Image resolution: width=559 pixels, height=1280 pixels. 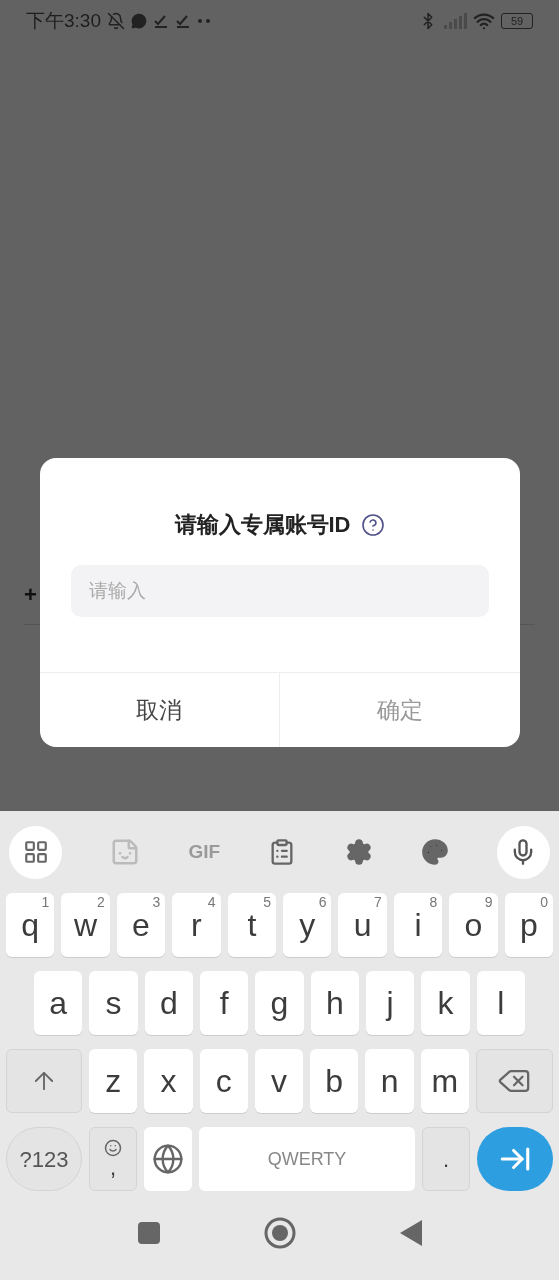 I want to click on letter-key: w 2, so click(x=85, y=925).